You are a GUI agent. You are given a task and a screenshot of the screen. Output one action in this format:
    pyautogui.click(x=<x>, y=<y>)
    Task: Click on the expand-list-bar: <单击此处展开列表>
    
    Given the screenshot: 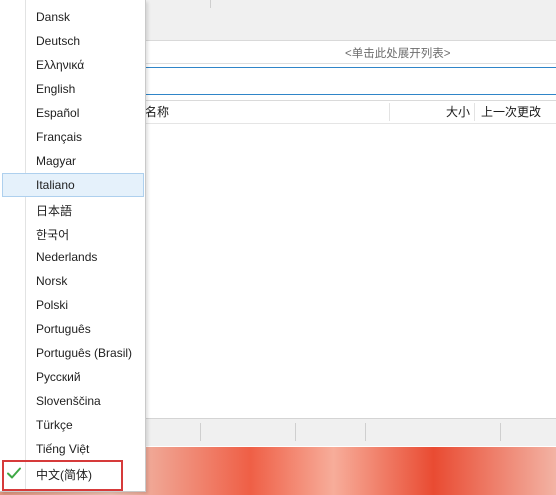 What is the action you would take?
    pyautogui.click(x=350, y=52)
    